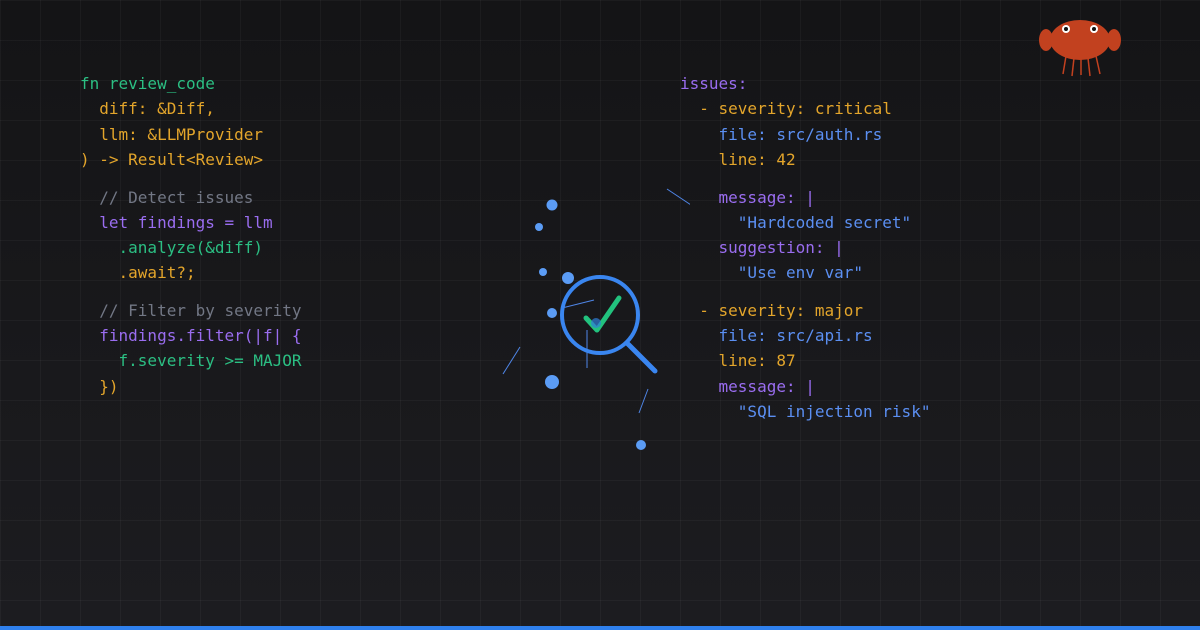  I want to click on code-line: fn review_code, so click(147, 83).